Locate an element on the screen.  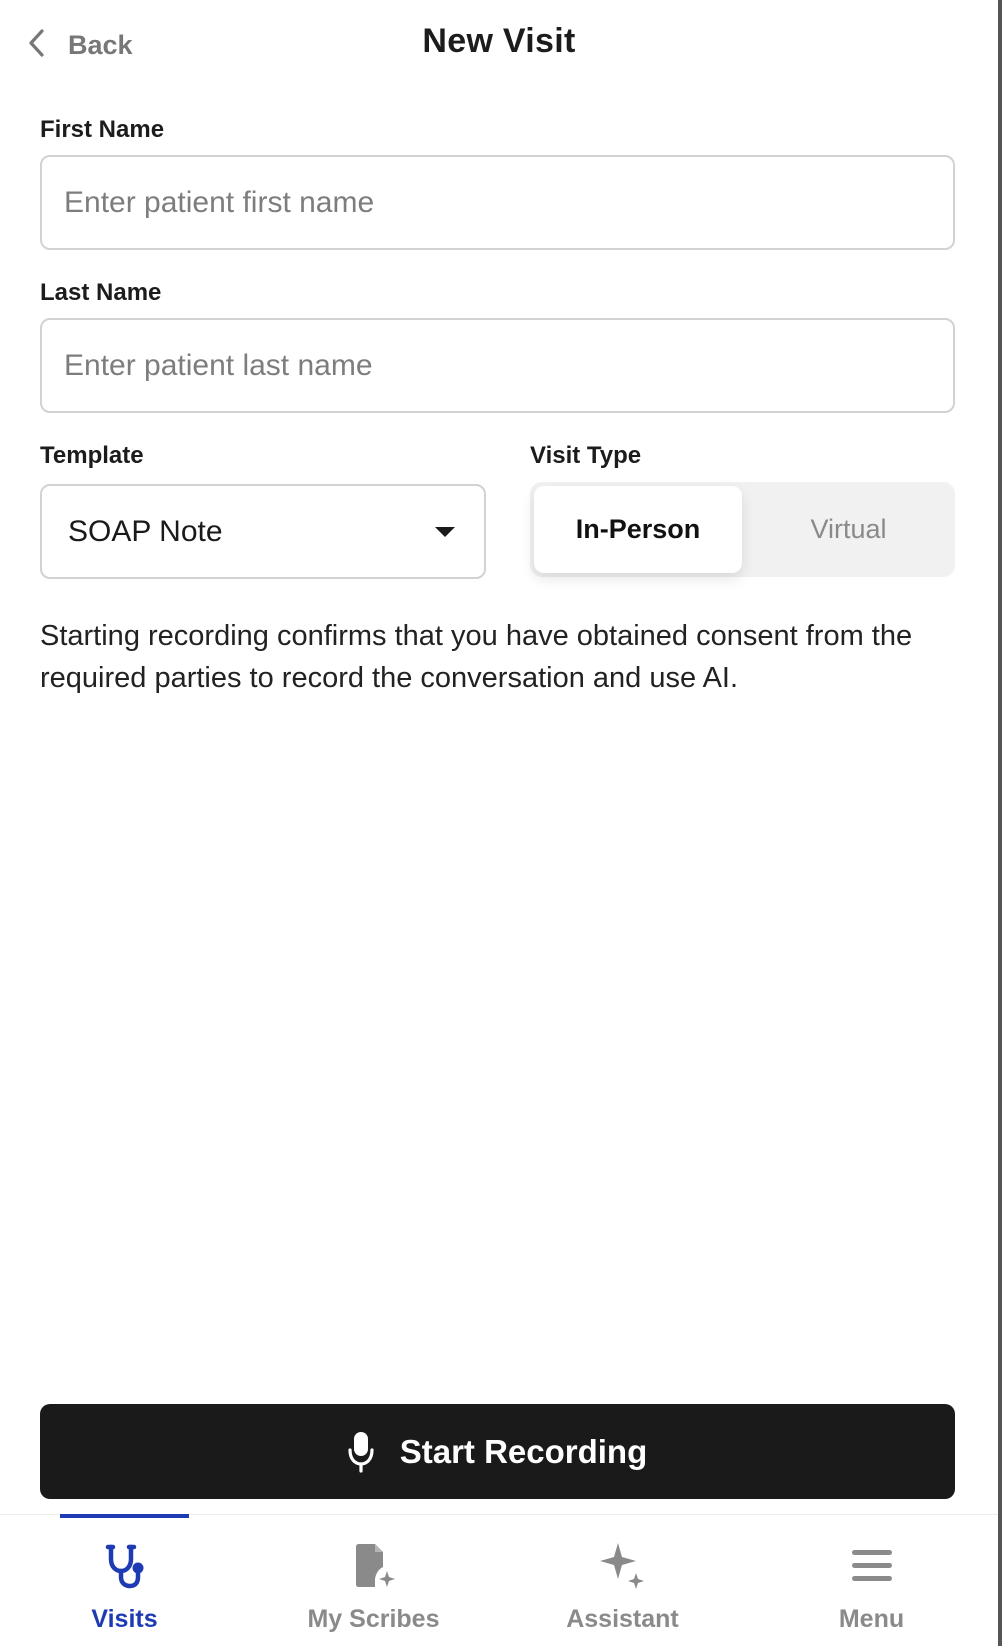
microphone-icon is located at coordinates (361, 1452).